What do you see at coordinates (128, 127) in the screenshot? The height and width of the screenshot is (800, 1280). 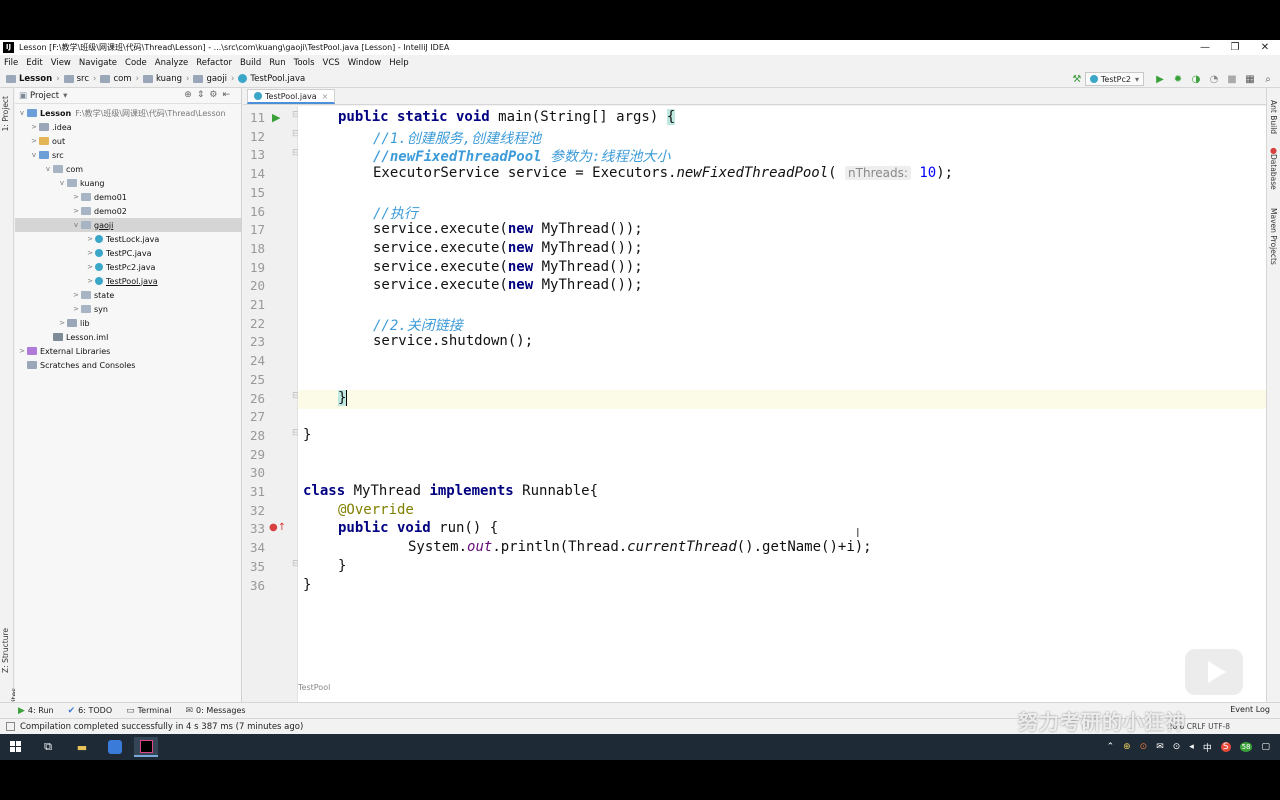 I see `tree-node-idea: > .idea` at bounding box center [128, 127].